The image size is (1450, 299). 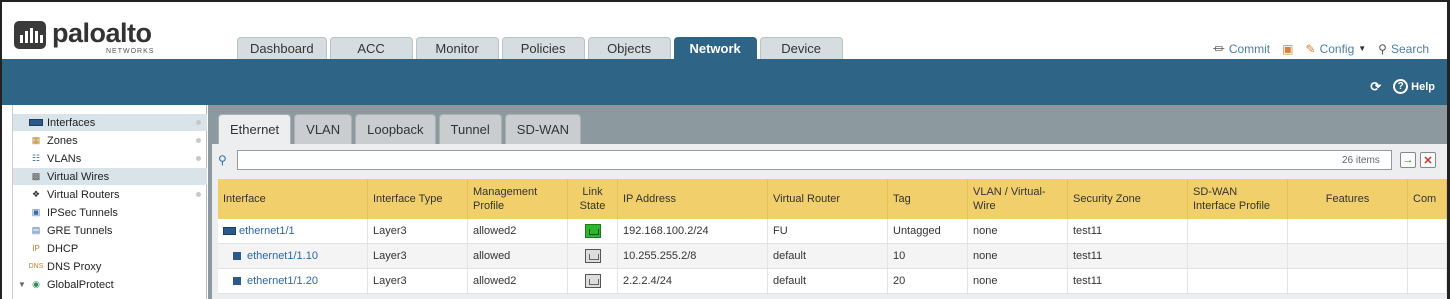 What do you see at coordinates (801, 48) in the screenshot?
I see `tab-device: Device` at bounding box center [801, 48].